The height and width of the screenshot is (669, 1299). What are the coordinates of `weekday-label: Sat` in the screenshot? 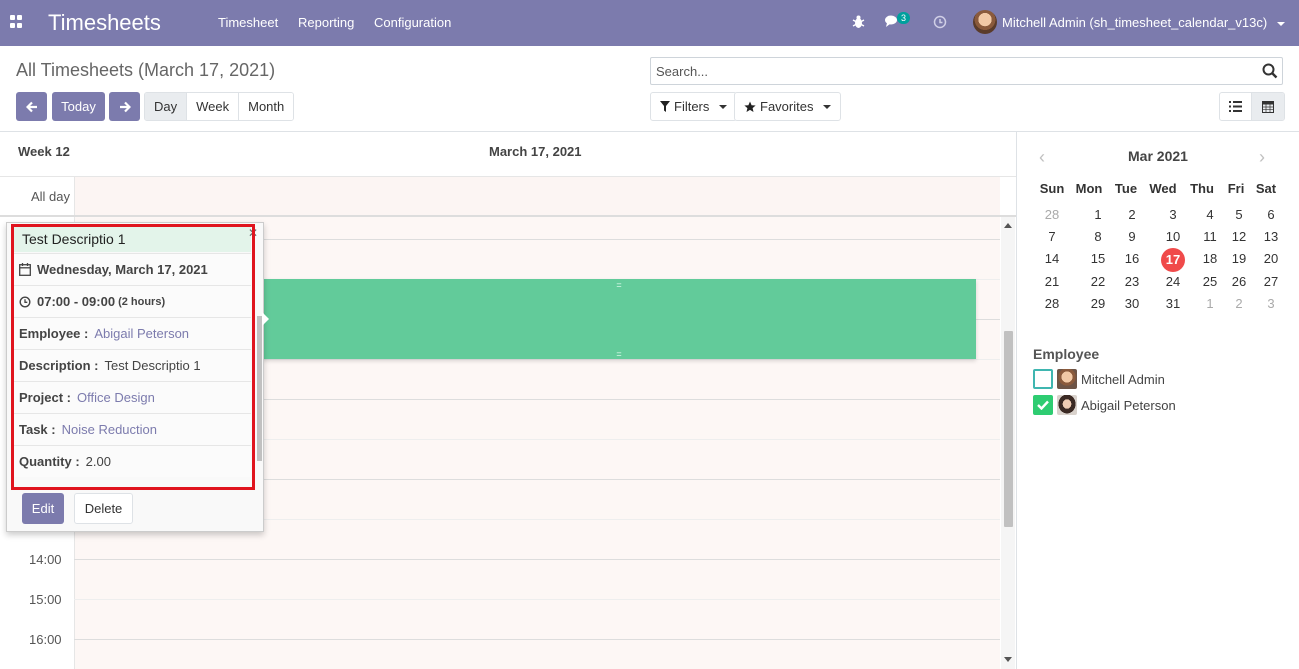 It's located at (1266, 188).